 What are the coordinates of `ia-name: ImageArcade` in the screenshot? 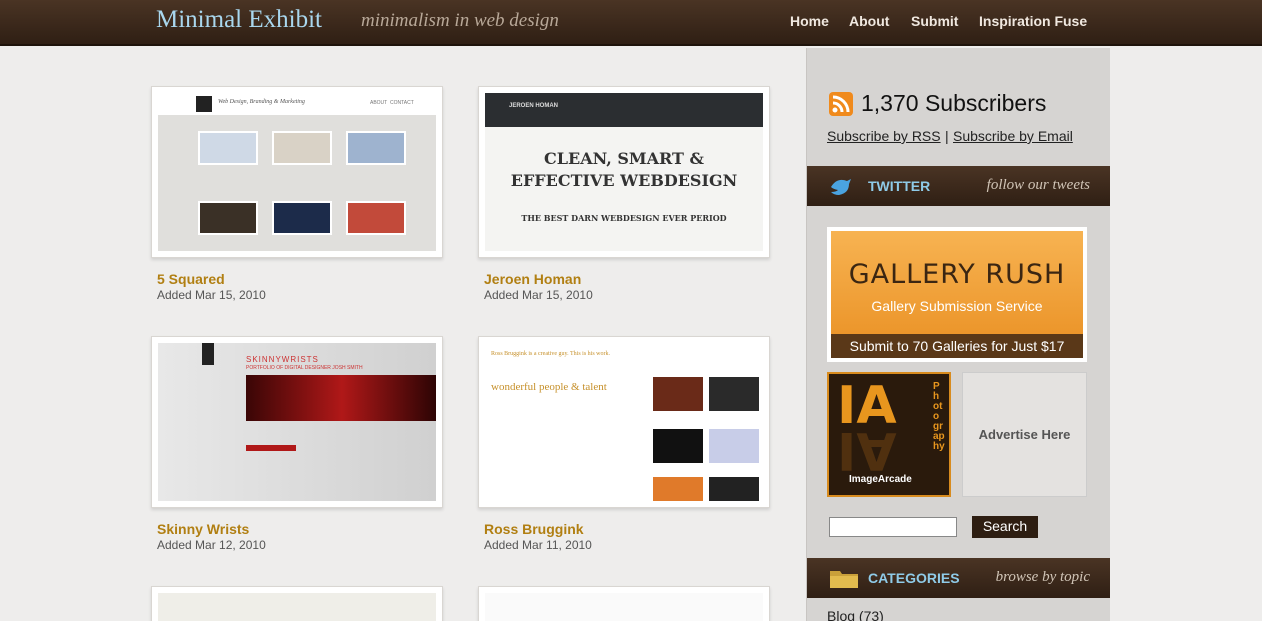 It's located at (880, 479).